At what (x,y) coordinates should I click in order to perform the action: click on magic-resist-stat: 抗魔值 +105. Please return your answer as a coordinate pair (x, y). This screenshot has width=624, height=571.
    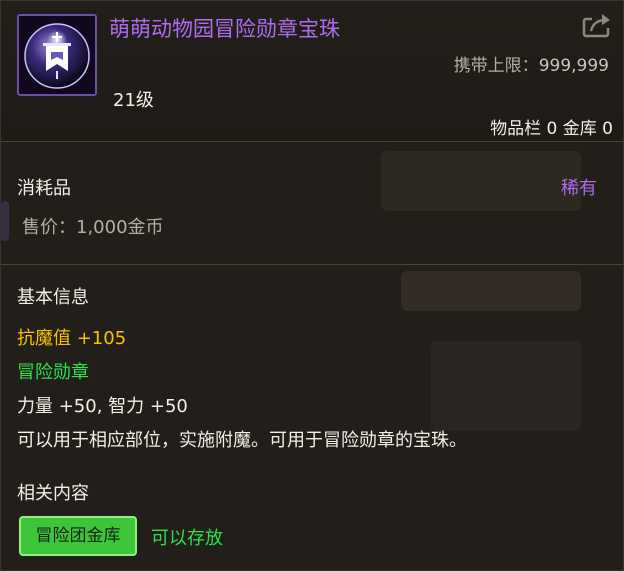
    Looking at the image, I should click on (72, 338).